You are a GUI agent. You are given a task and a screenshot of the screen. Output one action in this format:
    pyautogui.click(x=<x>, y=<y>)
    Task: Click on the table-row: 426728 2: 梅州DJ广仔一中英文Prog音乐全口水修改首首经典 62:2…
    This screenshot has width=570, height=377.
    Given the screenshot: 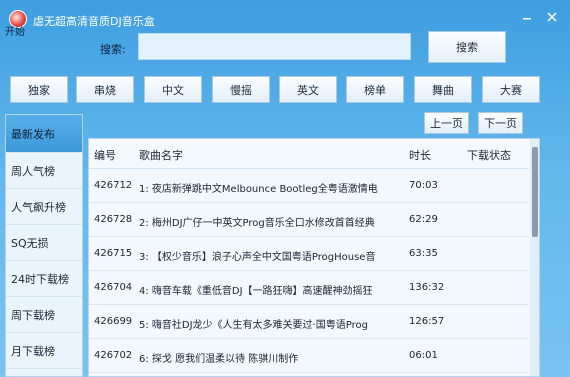 What is the action you would take?
    pyautogui.click(x=309, y=220)
    